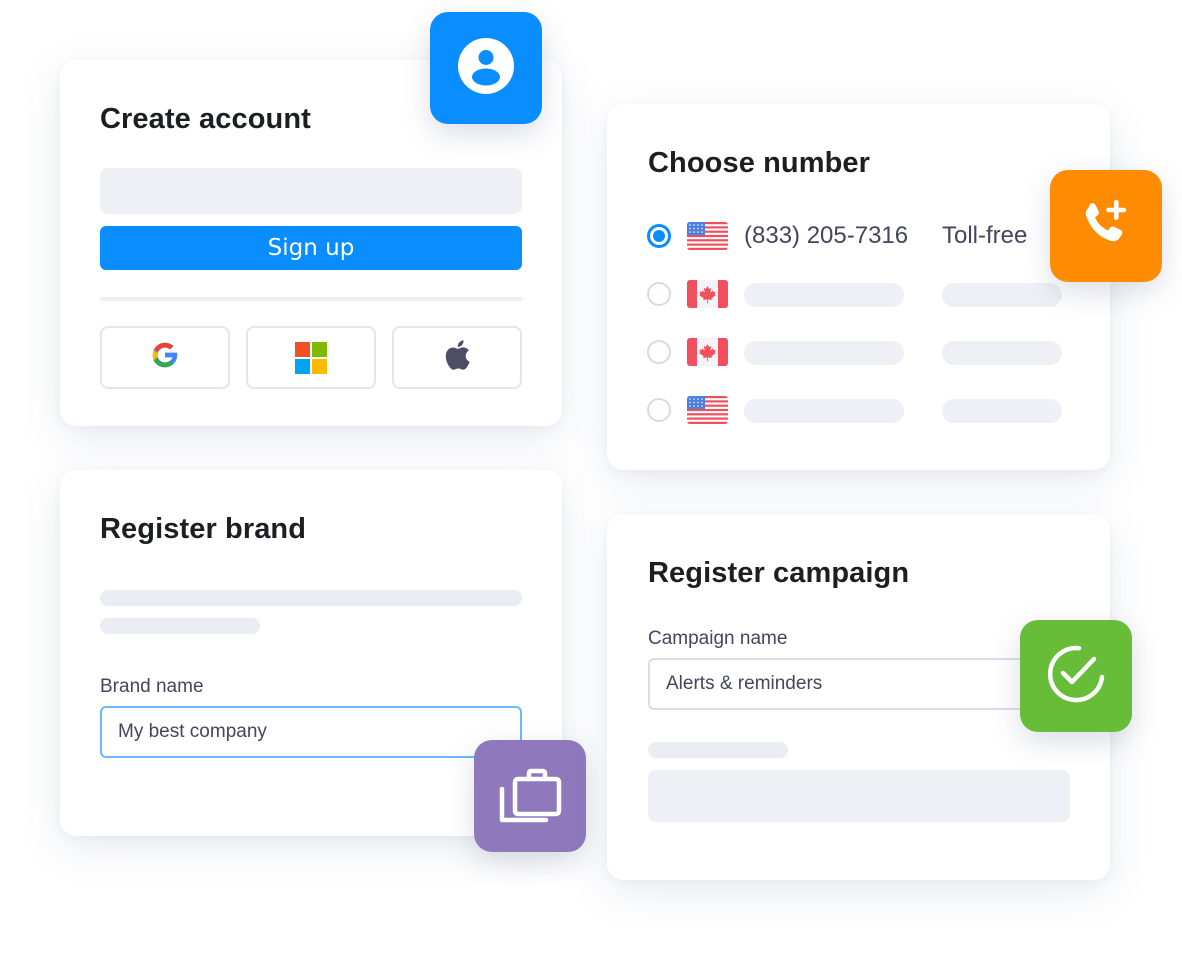 This screenshot has width=1182, height=960. Describe the element at coordinates (744, 683) in the screenshot. I see `campaign-name-value: Alerts & reminders` at that location.